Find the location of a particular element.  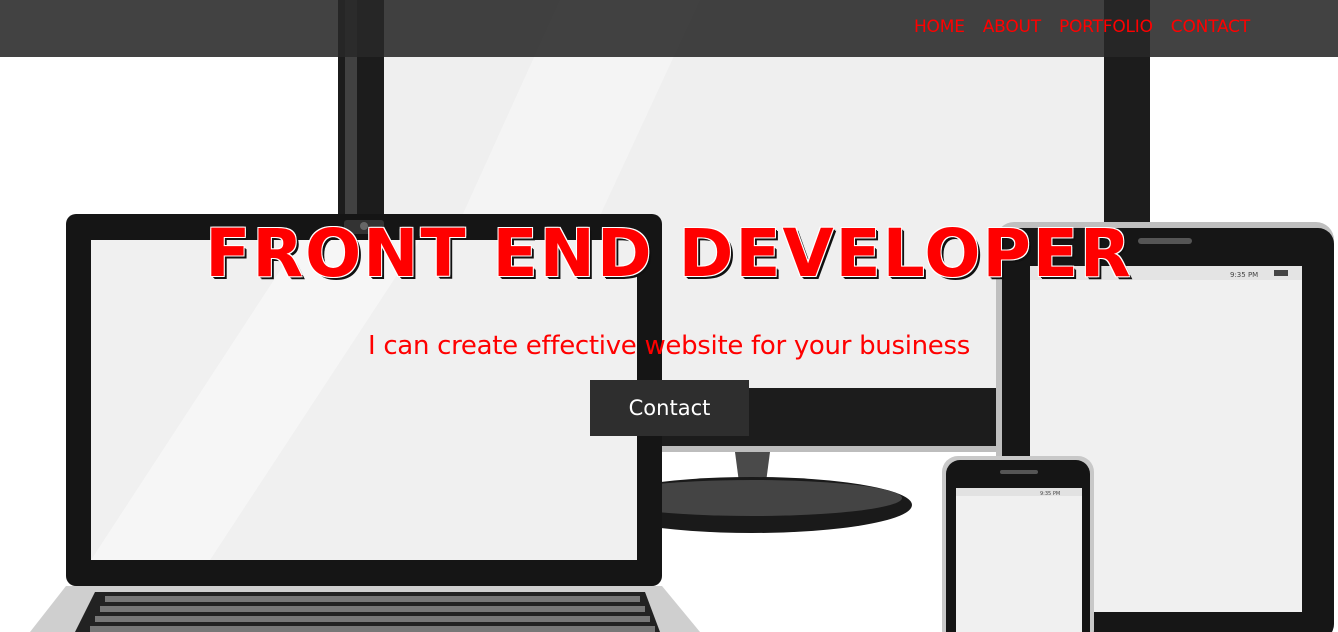

main-nav: HOME ABOUT PORTFOLIO CONTACT is located at coordinates (1082, 27).